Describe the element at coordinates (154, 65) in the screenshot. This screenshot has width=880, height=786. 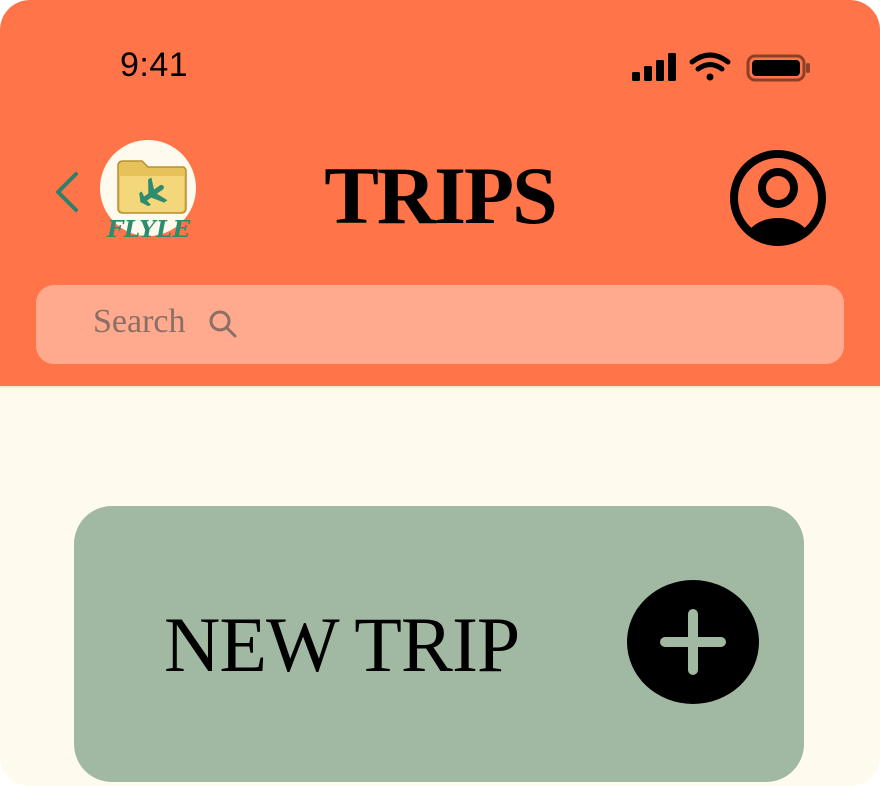
I see `status-time: 9:41` at that location.